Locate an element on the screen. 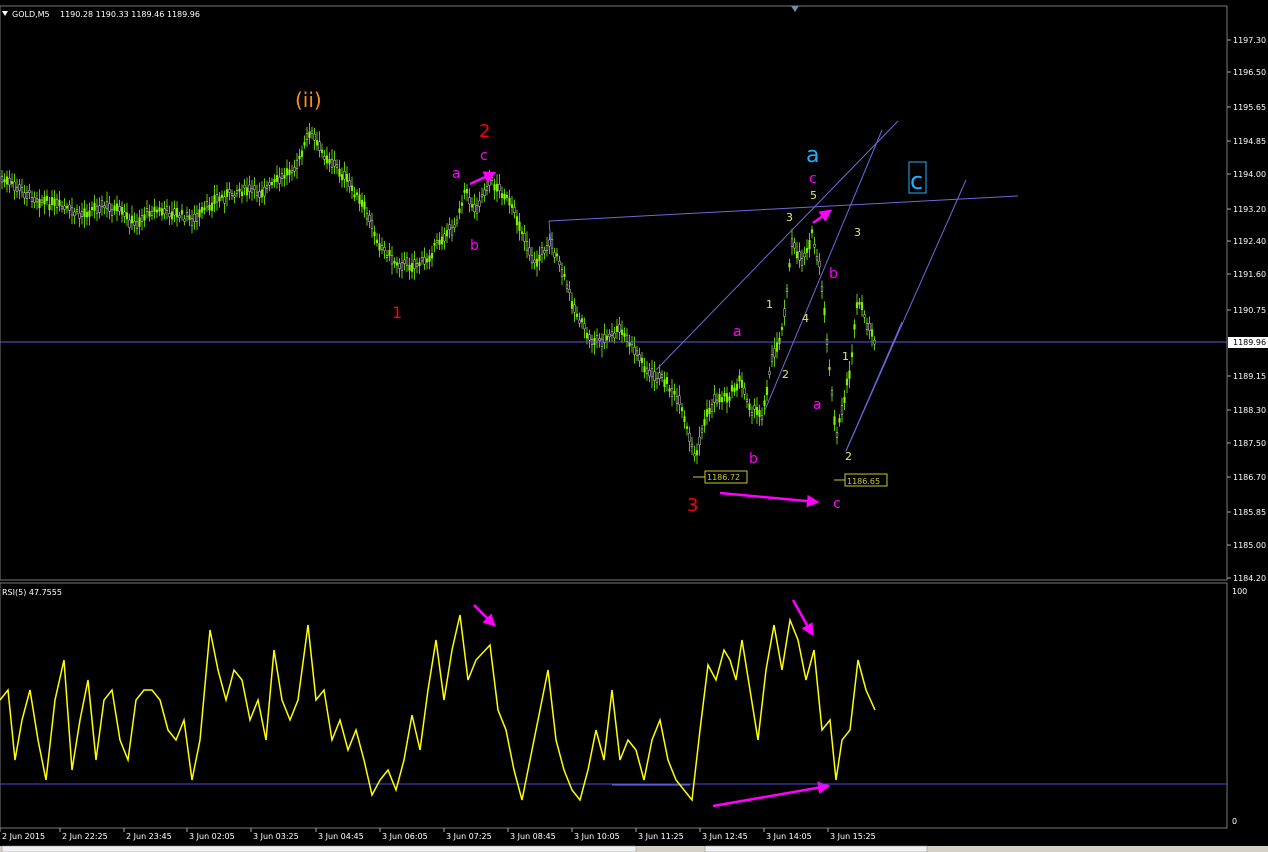 This screenshot has width=1268, height=852. wave-label-a3: a is located at coordinates (817, 405).